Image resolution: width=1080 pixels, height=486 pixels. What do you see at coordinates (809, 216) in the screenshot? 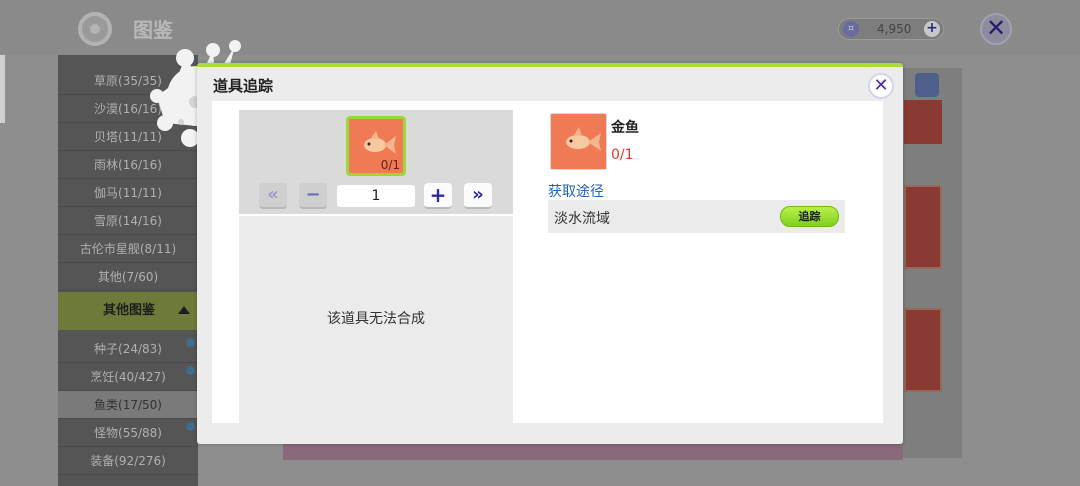
I see `track-button: 追踪` at bounding box center [809, 216].